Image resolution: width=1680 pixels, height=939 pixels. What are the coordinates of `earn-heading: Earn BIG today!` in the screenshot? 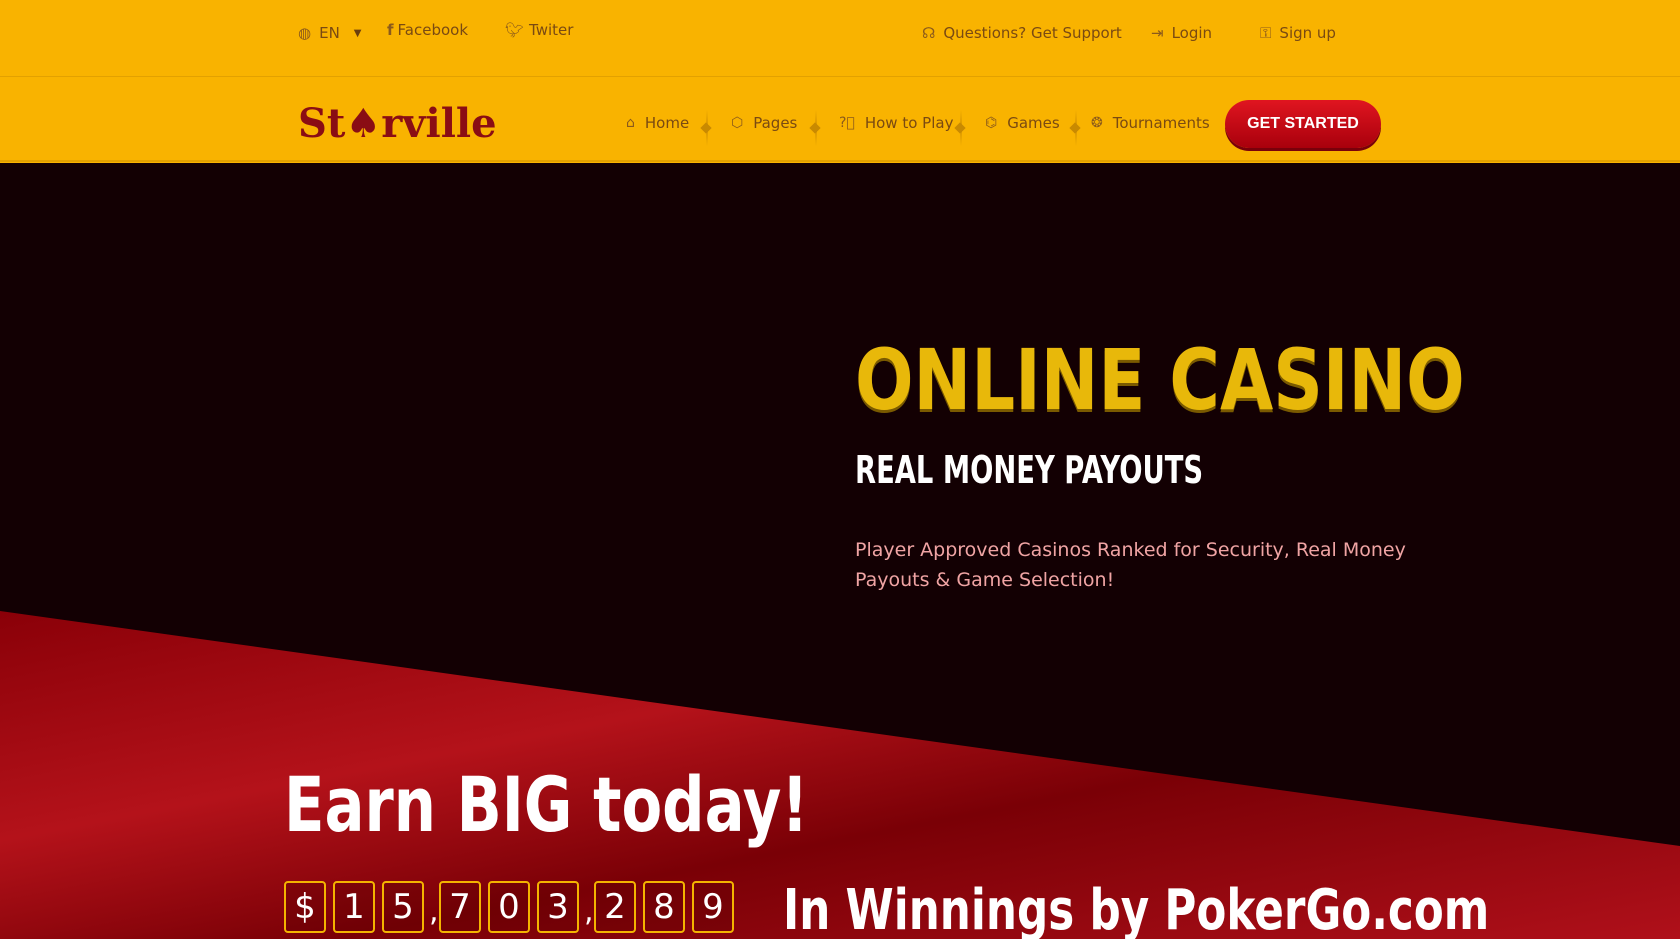 It's located at (546, 804).